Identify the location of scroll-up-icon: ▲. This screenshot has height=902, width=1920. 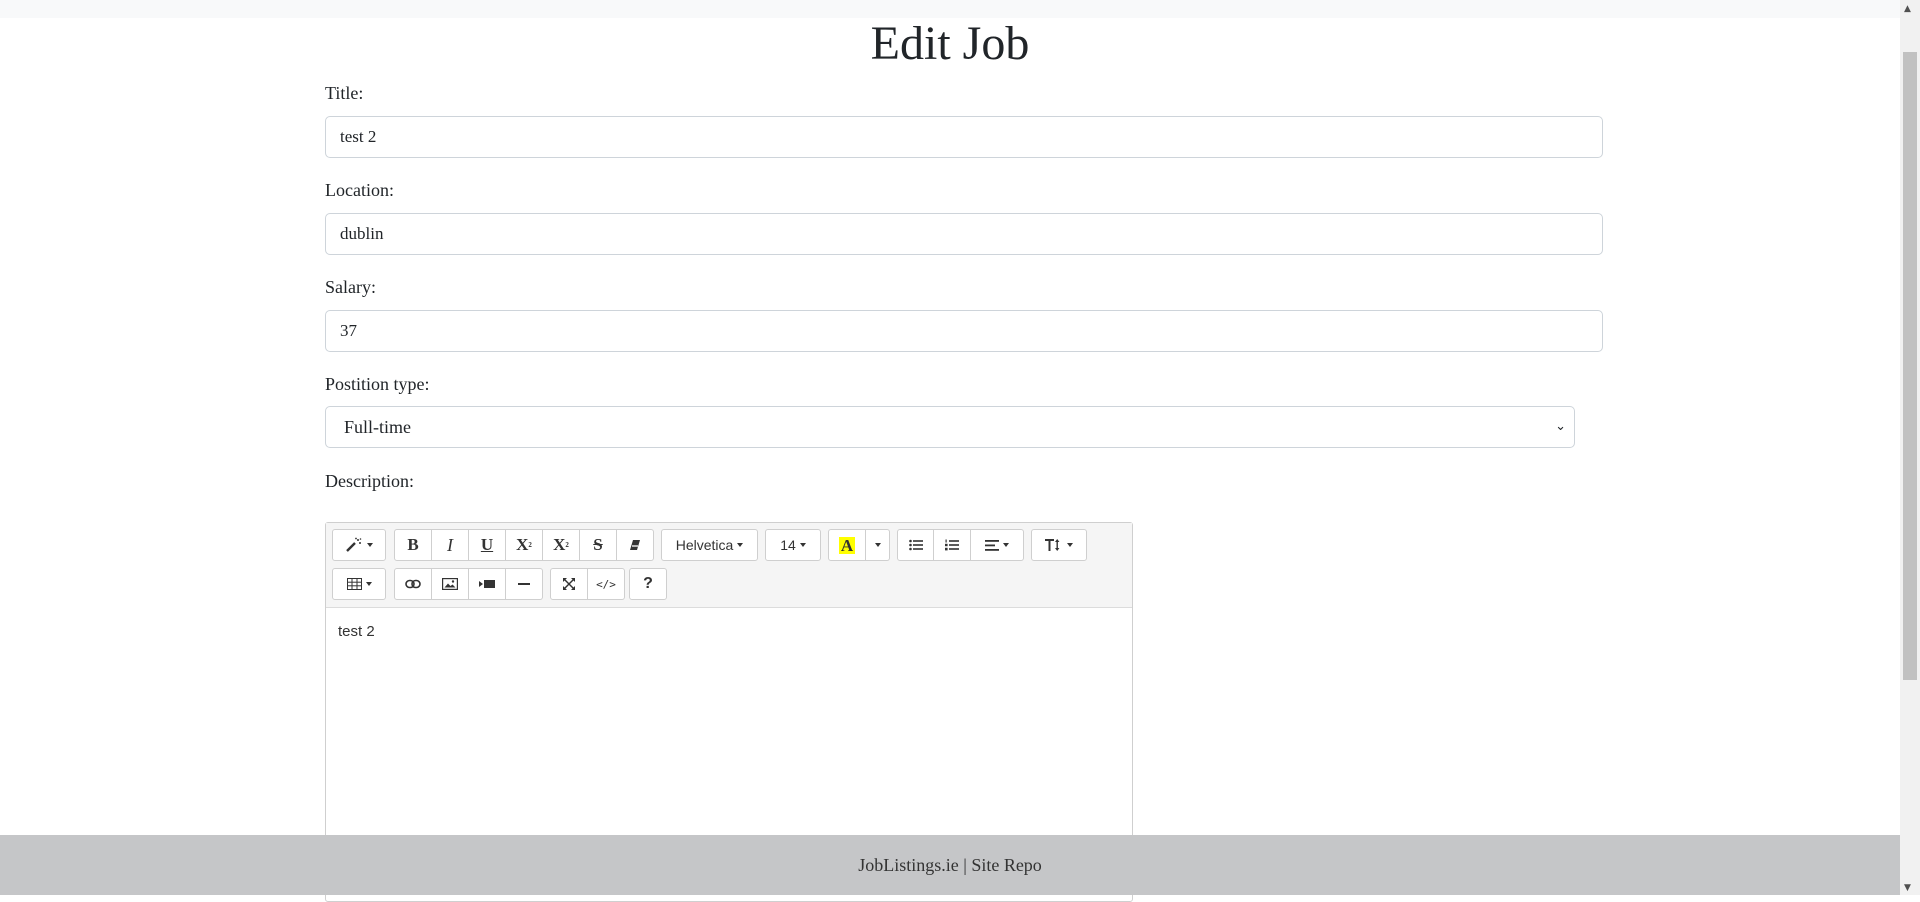
(1907, 9).